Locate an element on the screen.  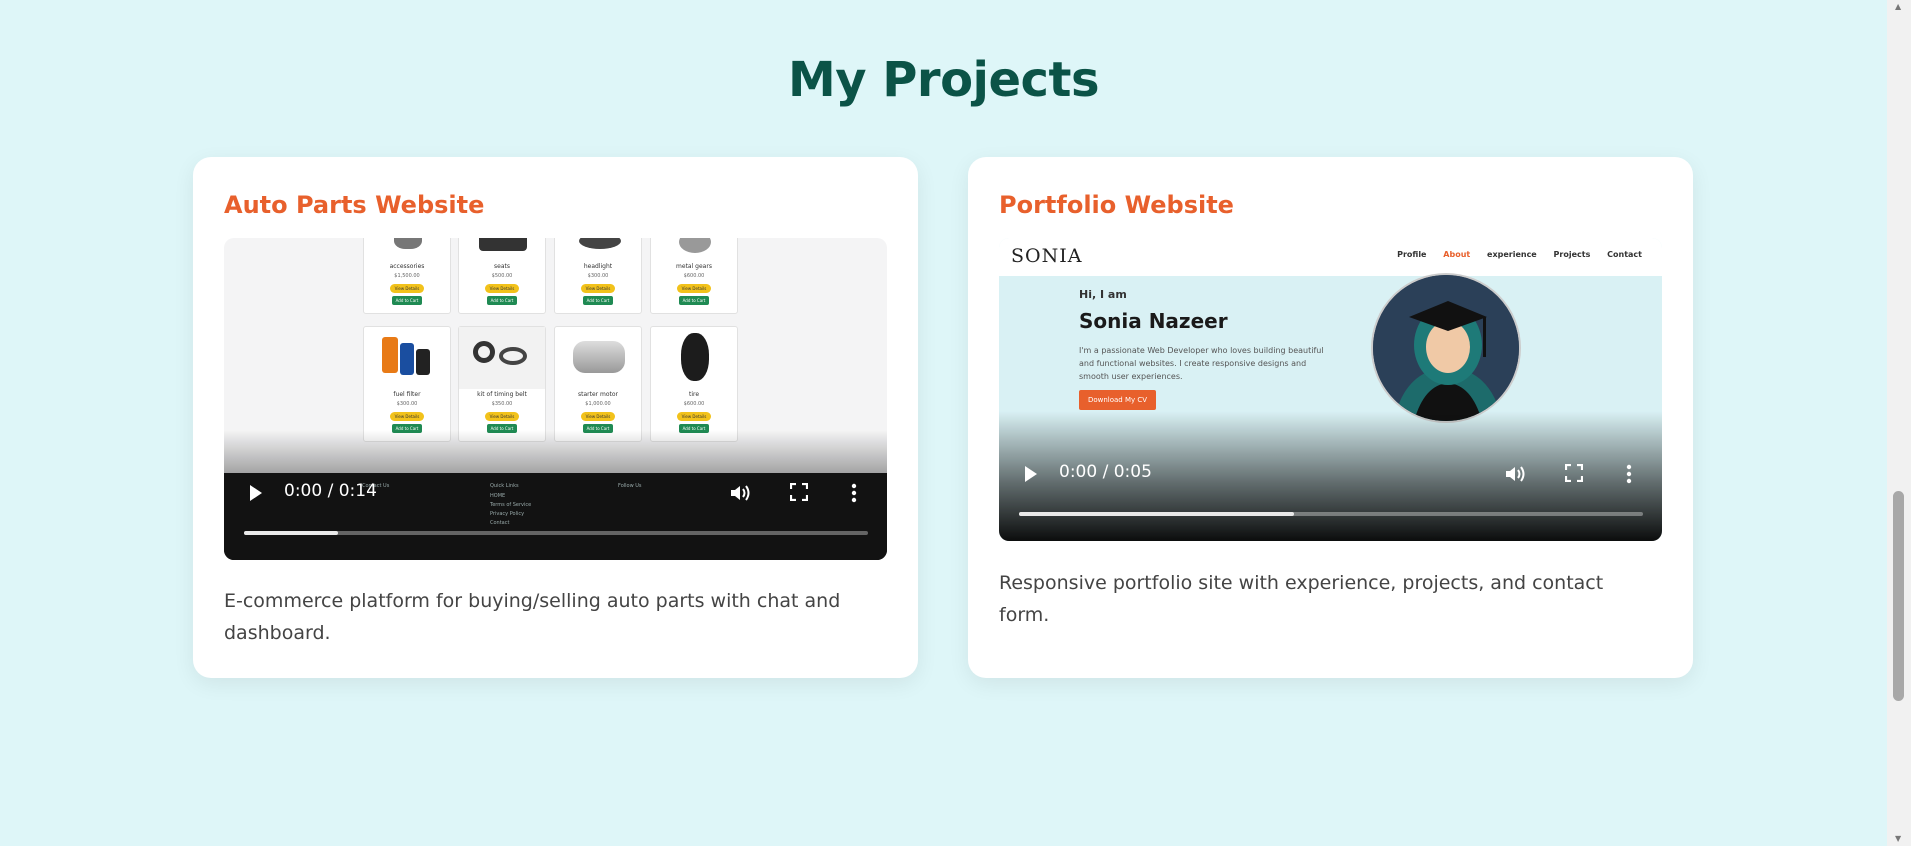
product-price: $500.00 is located at coordinates (502, 276).